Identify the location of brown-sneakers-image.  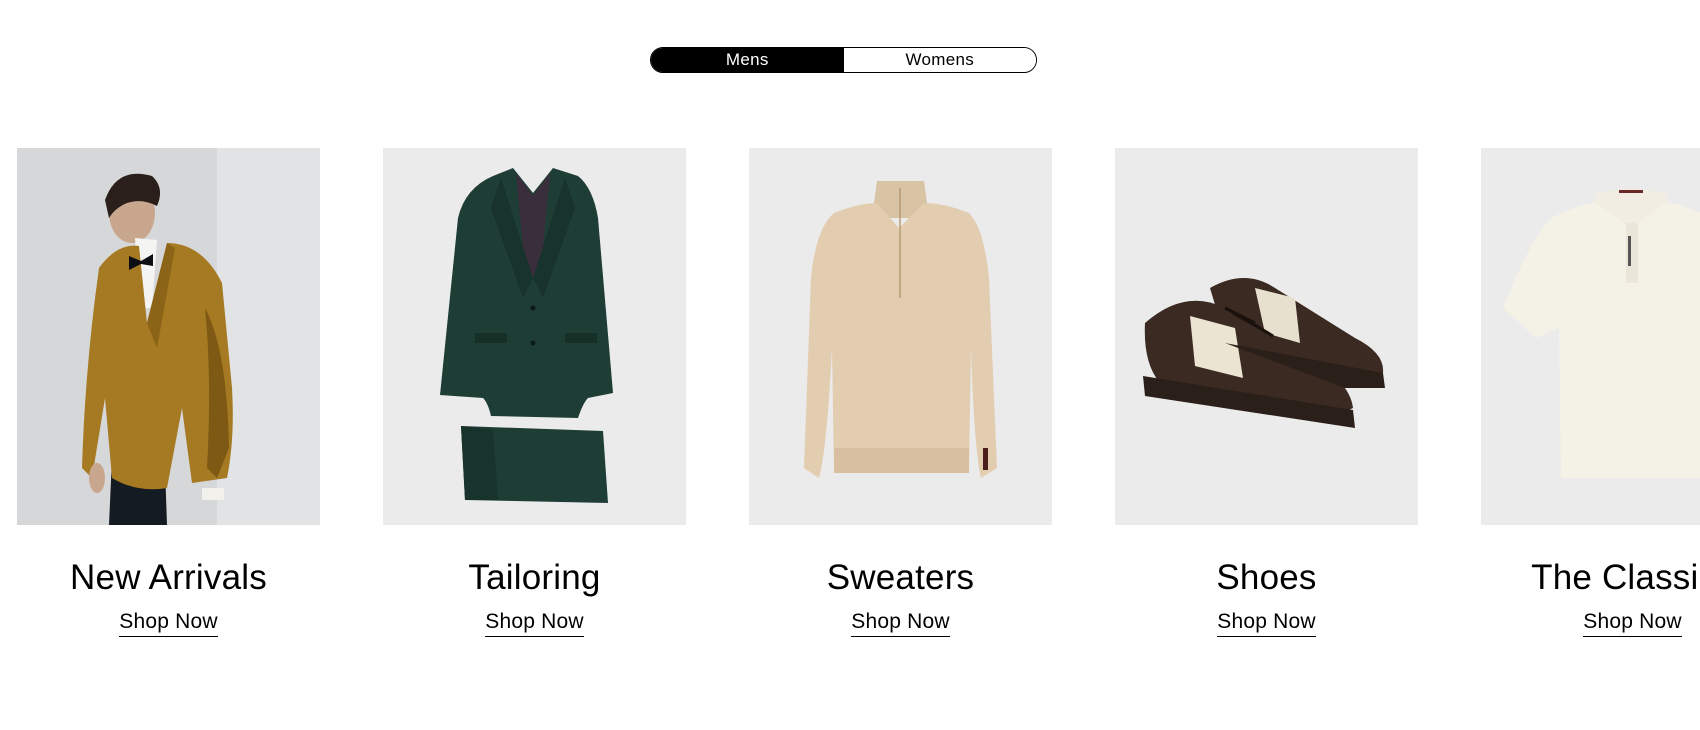
(1266, 336).